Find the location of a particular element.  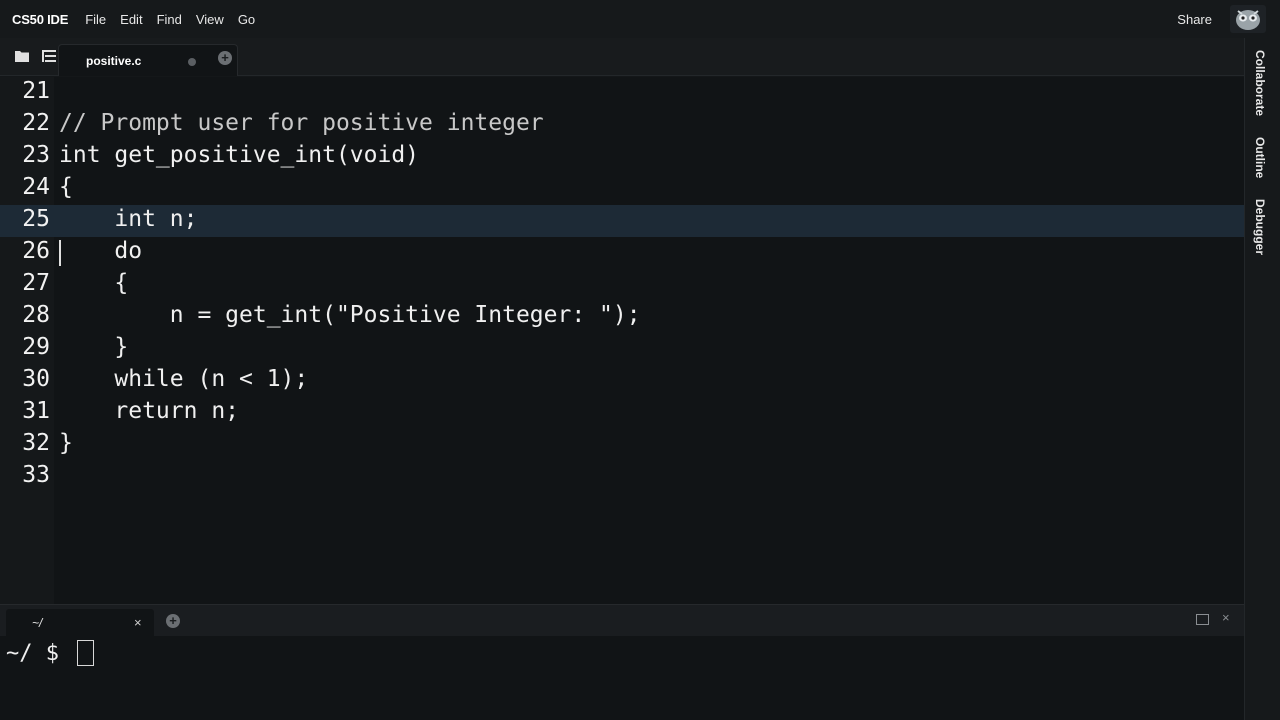

terminal-prompt: ~/ $ is located at coordinates (32, 653).